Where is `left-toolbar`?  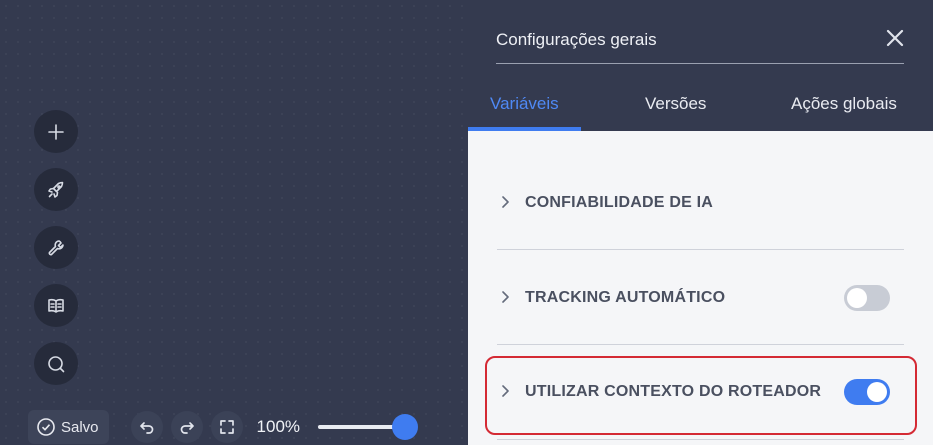
left-toolbar is located at coordinates (56, 247).